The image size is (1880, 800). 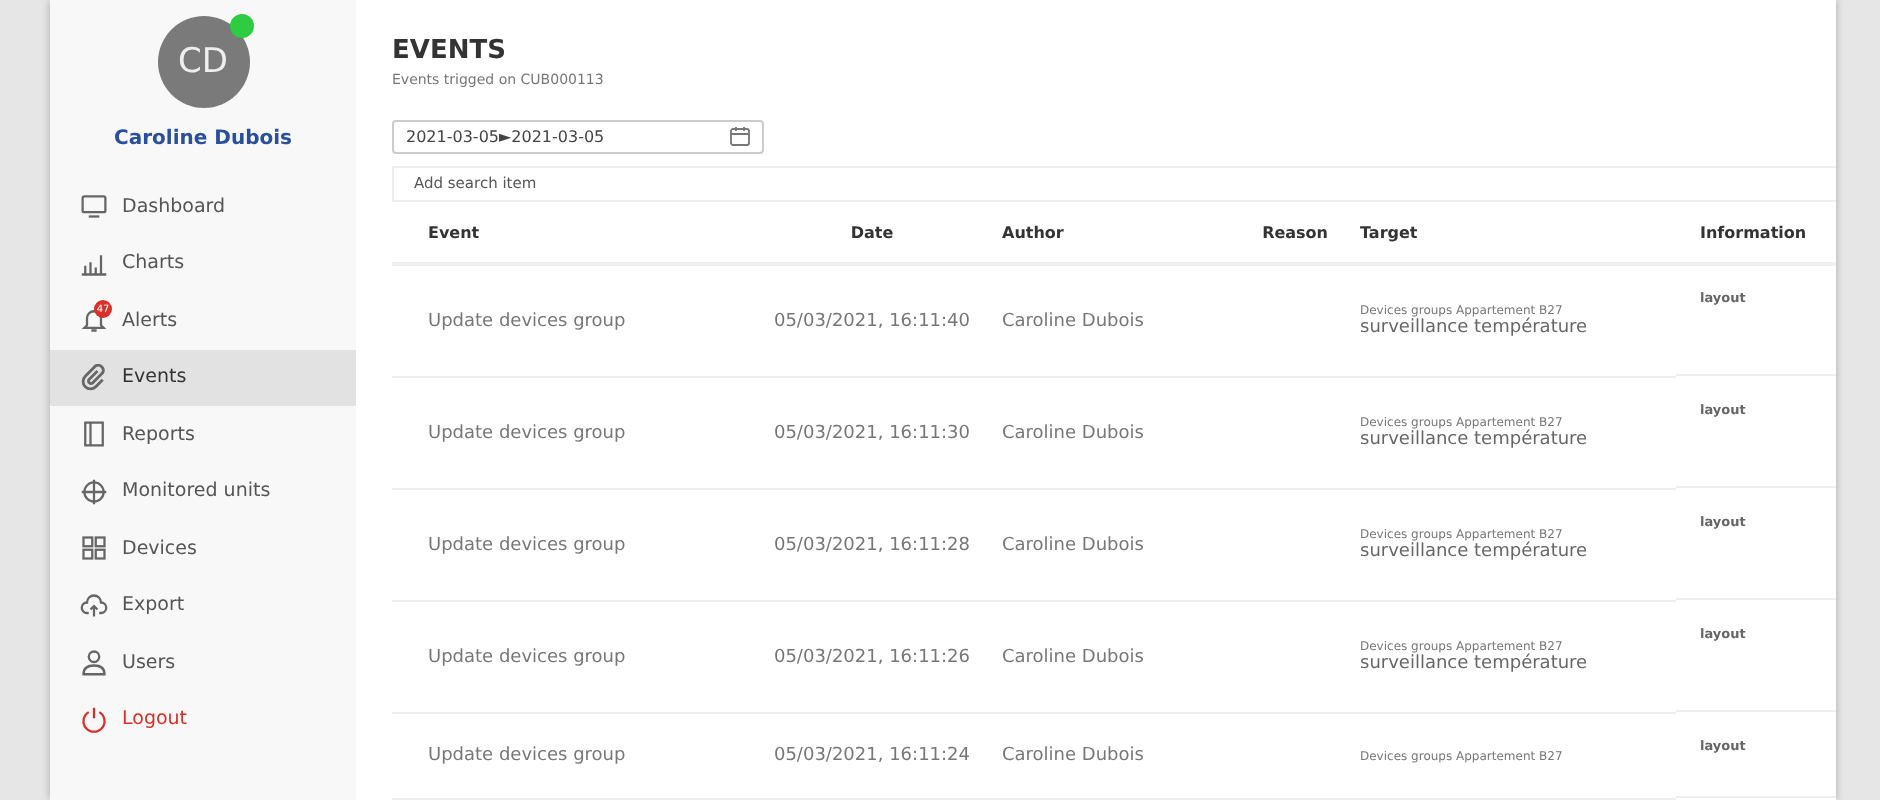 I want to click on column-header: Reason, so click(x=1281, y=234).